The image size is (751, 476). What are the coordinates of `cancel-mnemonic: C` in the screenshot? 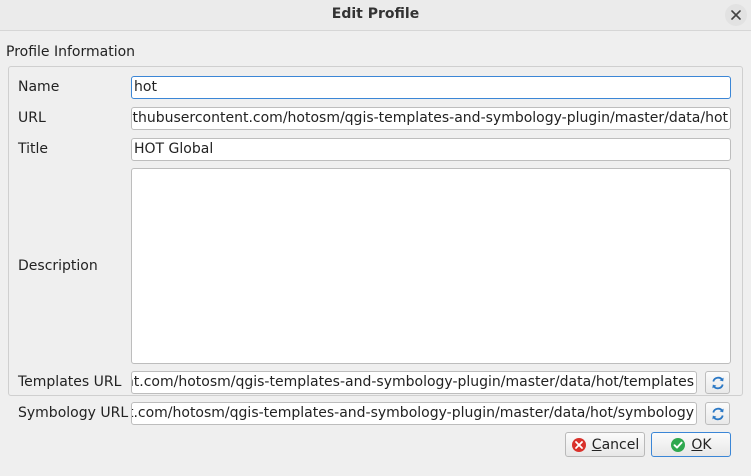 It's located at (596, 444).